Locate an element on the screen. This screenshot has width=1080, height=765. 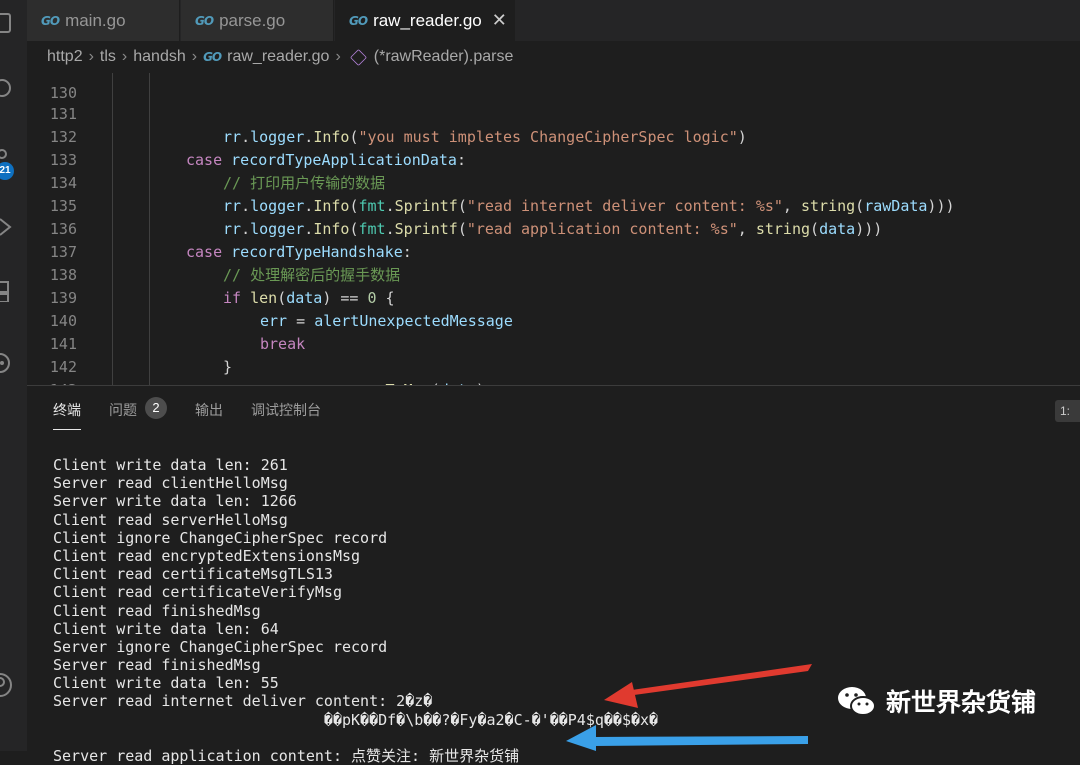
annotation-arrows is located at coordinates (689, 707).